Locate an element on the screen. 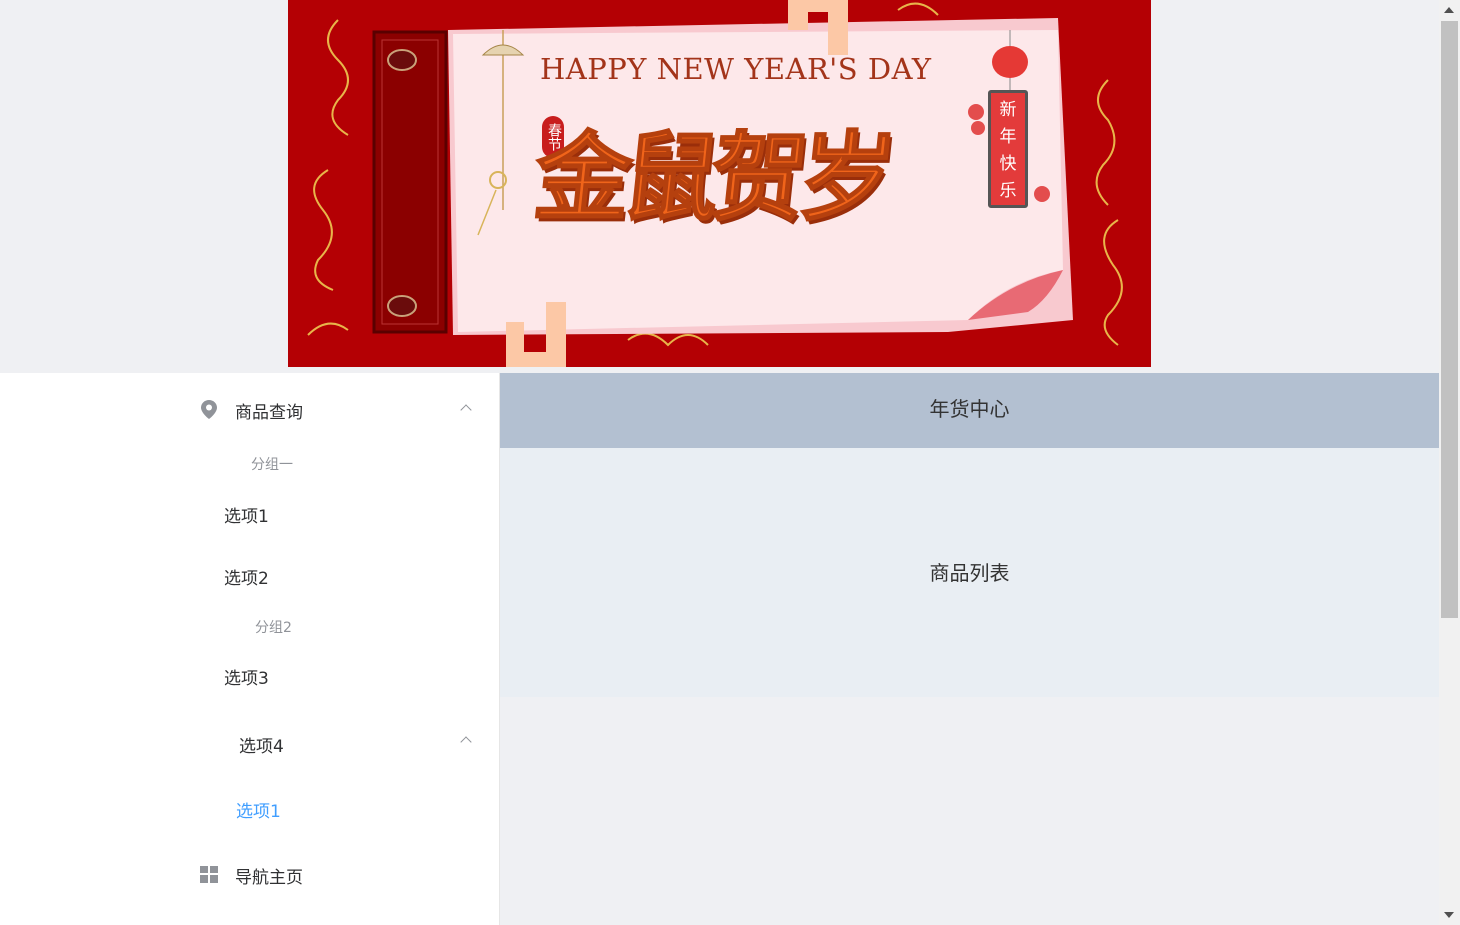 The width and height of the screenshot is (1460, 925). main-content-text: 商品列表 is located at coordinates (969, 573).